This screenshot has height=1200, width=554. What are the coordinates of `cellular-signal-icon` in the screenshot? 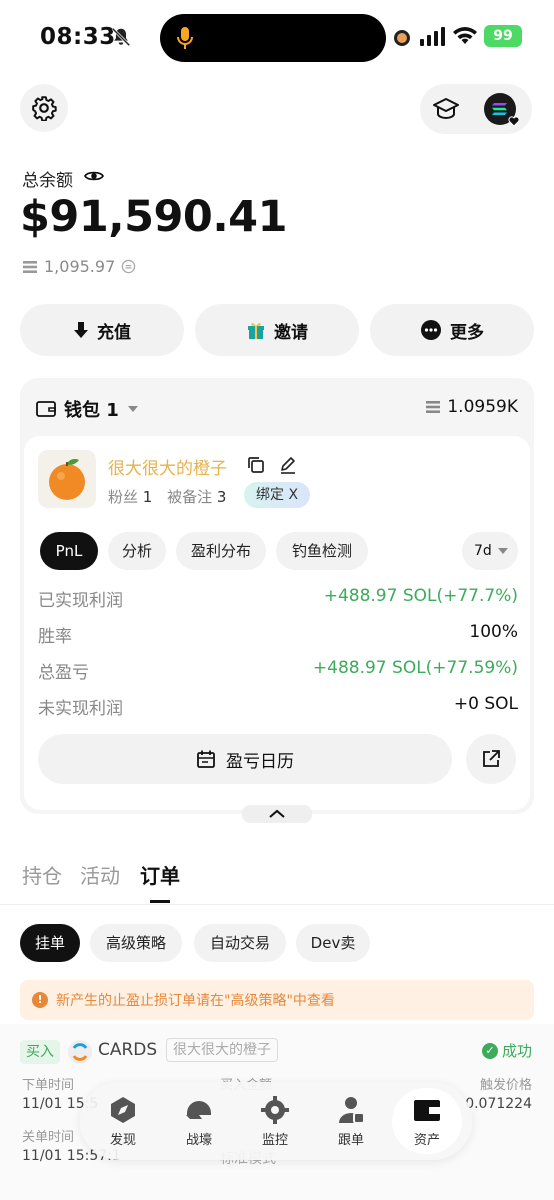 It's located at (432, 36).